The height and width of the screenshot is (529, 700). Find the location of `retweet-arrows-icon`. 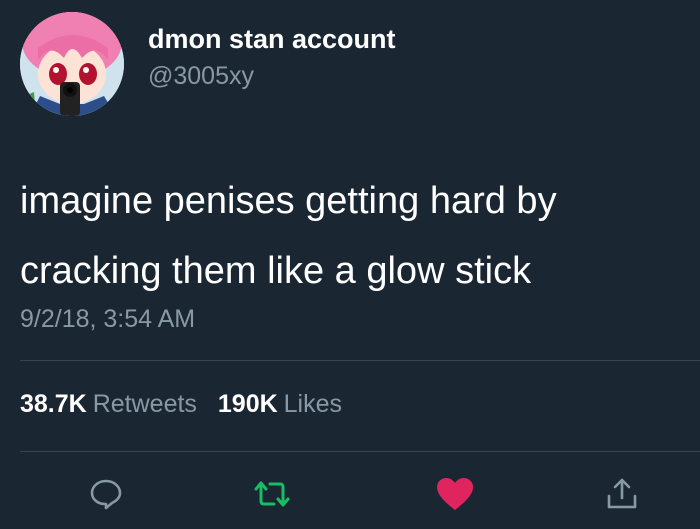

retweet-arrows-icon is located at coordinates (272, 494).